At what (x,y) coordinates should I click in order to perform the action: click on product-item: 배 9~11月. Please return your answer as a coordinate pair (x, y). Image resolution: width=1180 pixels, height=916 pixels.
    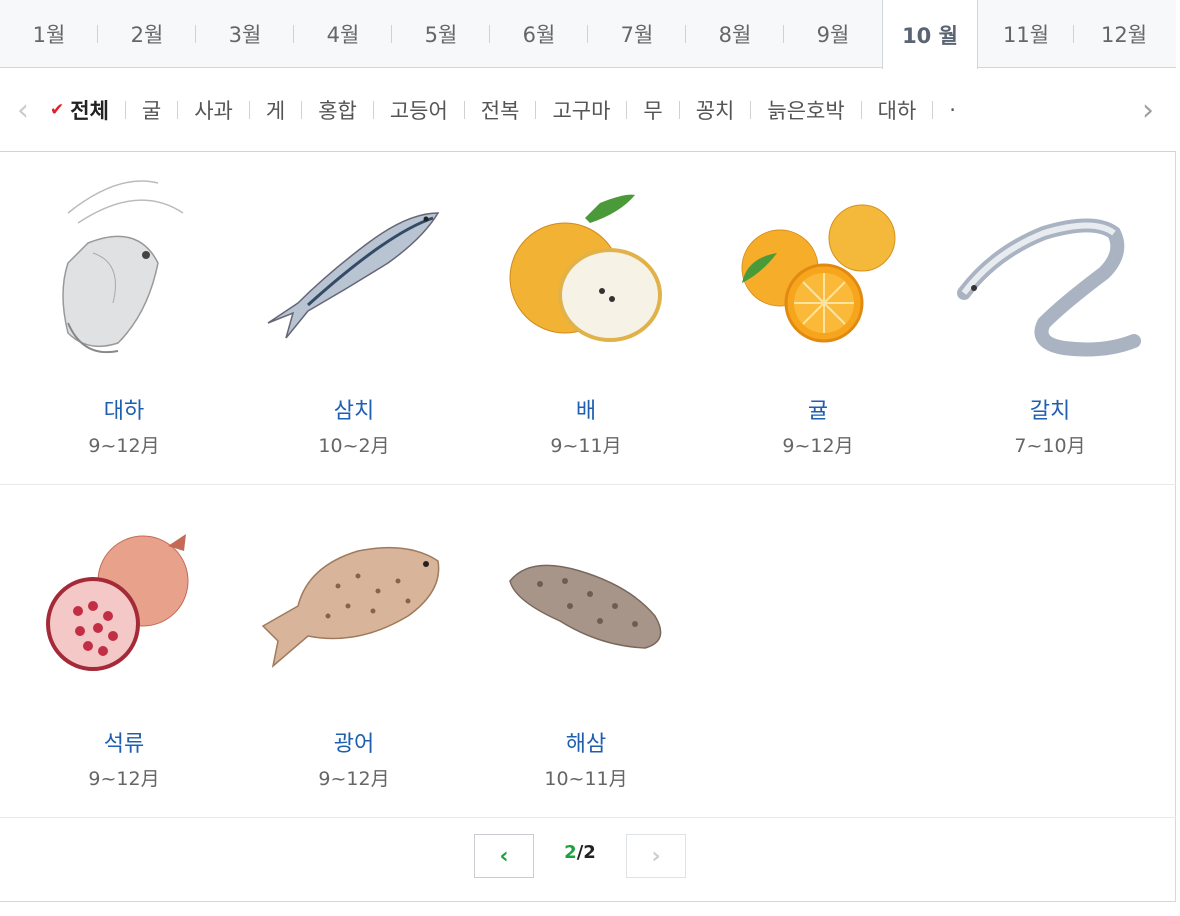
    Looking at the image, I should click on (586, 315).